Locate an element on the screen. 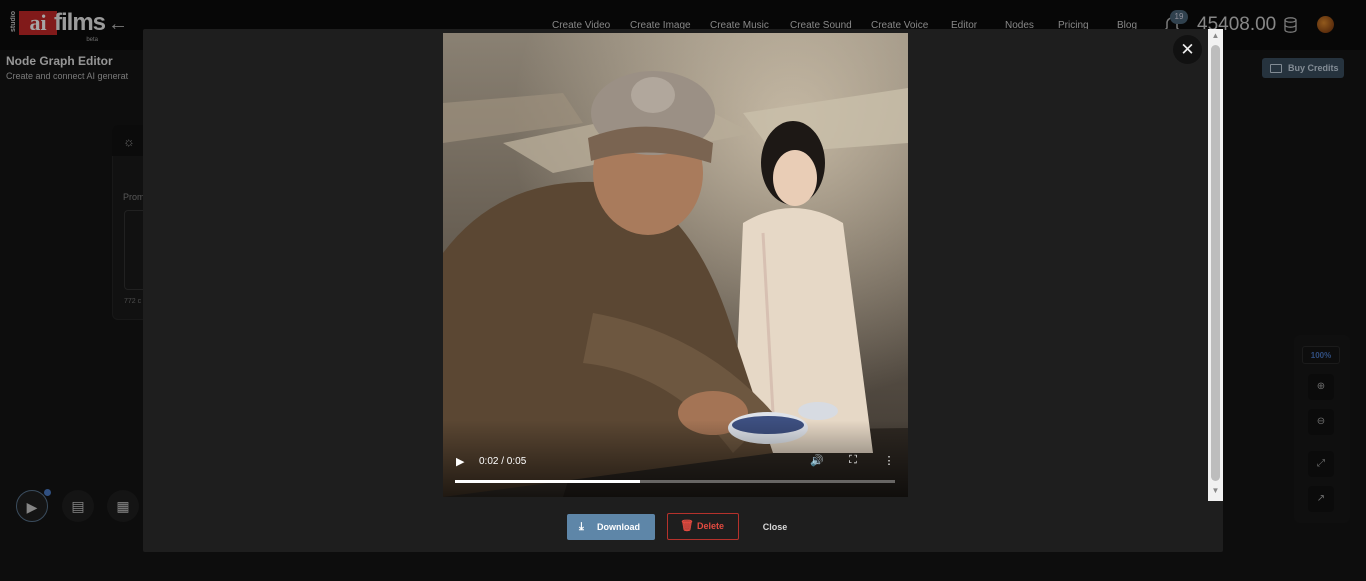 The image size is (1366, 581). modal-close-button: ✕ is located at coordinates (1187, 49).